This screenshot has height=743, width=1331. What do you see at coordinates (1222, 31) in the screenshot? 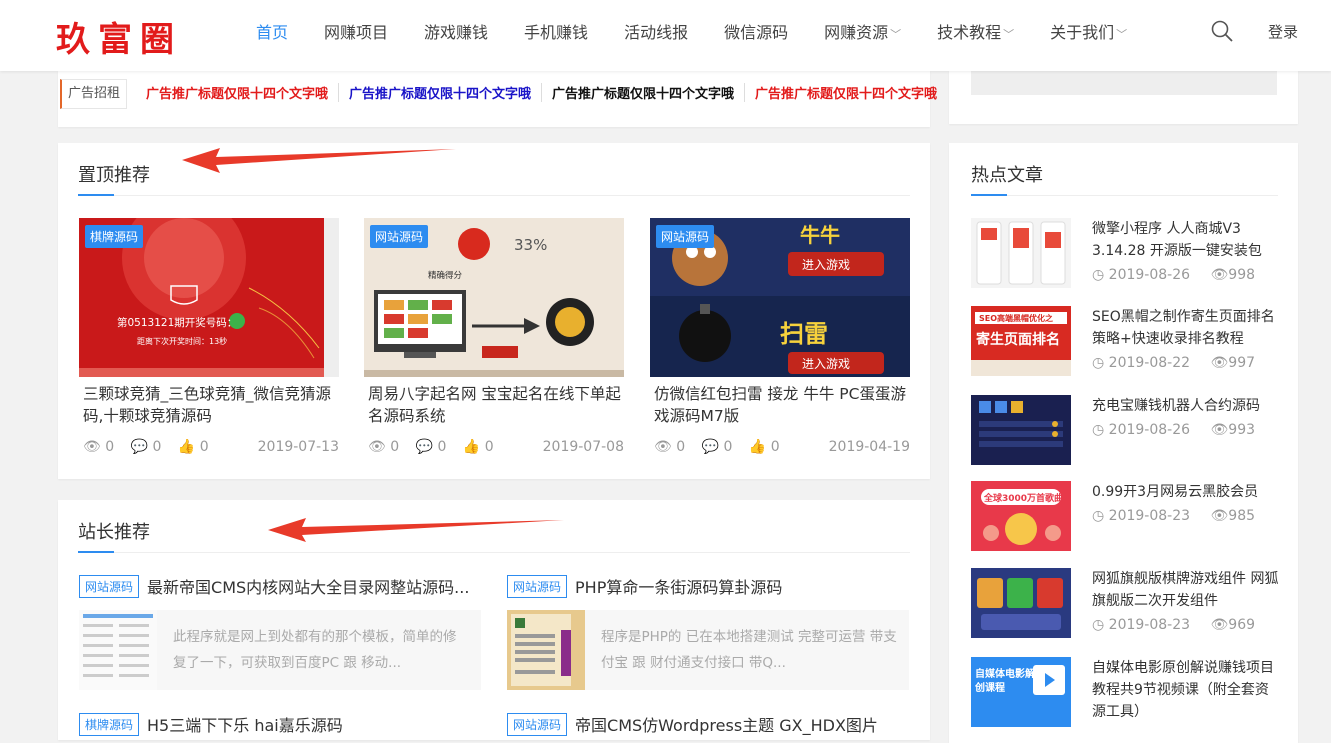
I see `search-icon` at bounding box center [1222, 31].